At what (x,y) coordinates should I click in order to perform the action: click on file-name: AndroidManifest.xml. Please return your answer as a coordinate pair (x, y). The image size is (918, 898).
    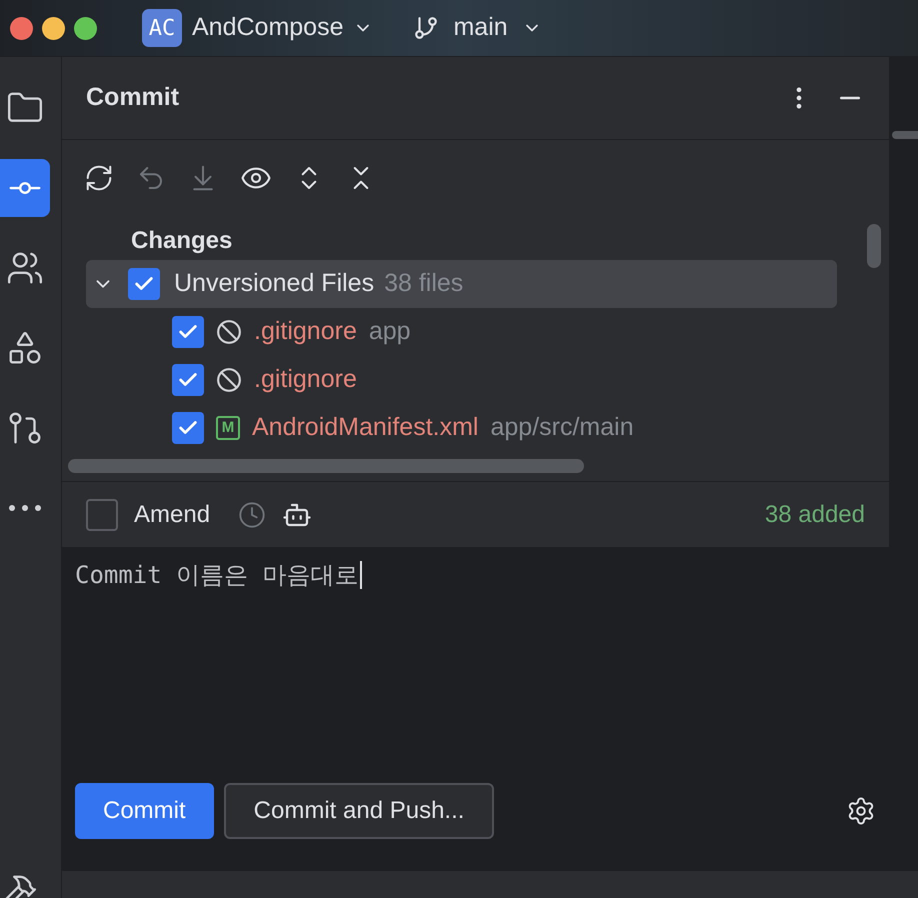
    Looking at the image, I should click on (365, 428).